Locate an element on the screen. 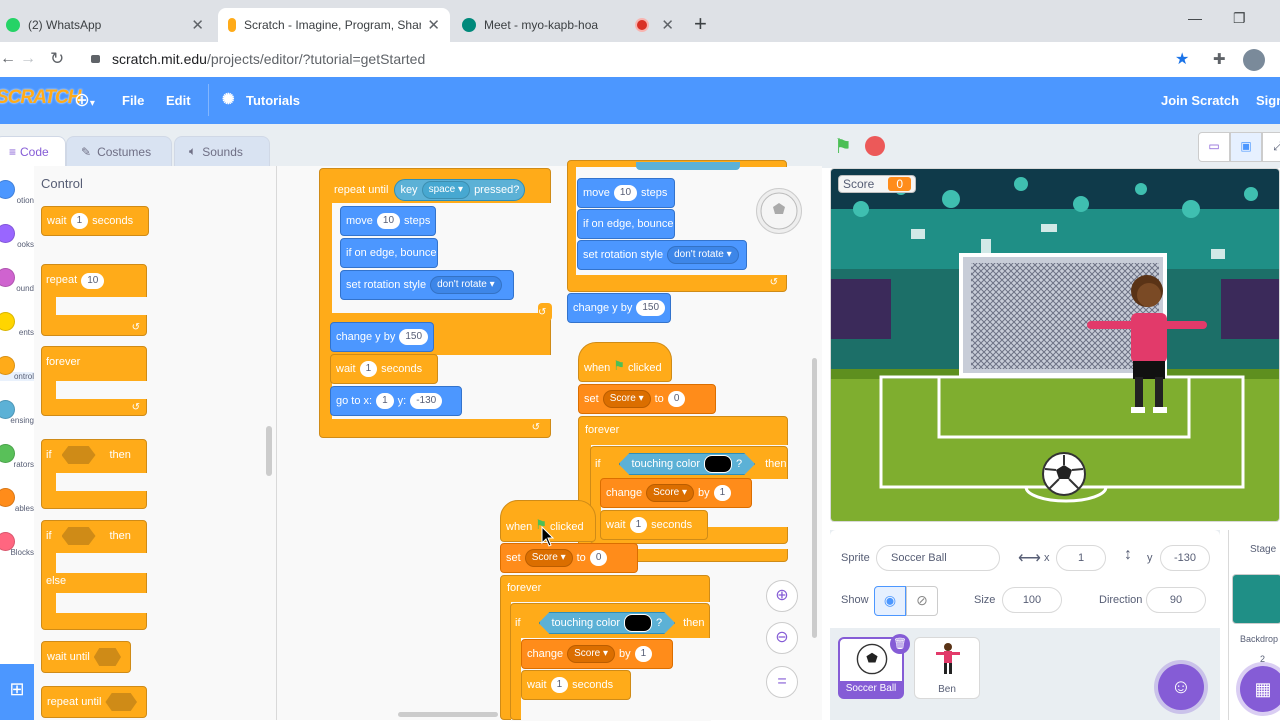 This screenshot has width=1280, height=721. back-icon: ← is located at coordinates (8, 59).